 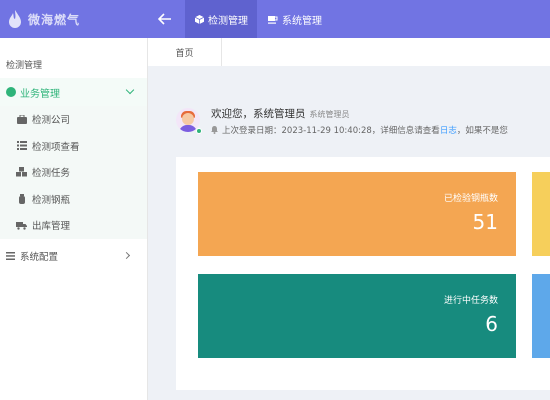 I want to click on login-middle: ，详细信息请查看, so click(x=405, y=131).